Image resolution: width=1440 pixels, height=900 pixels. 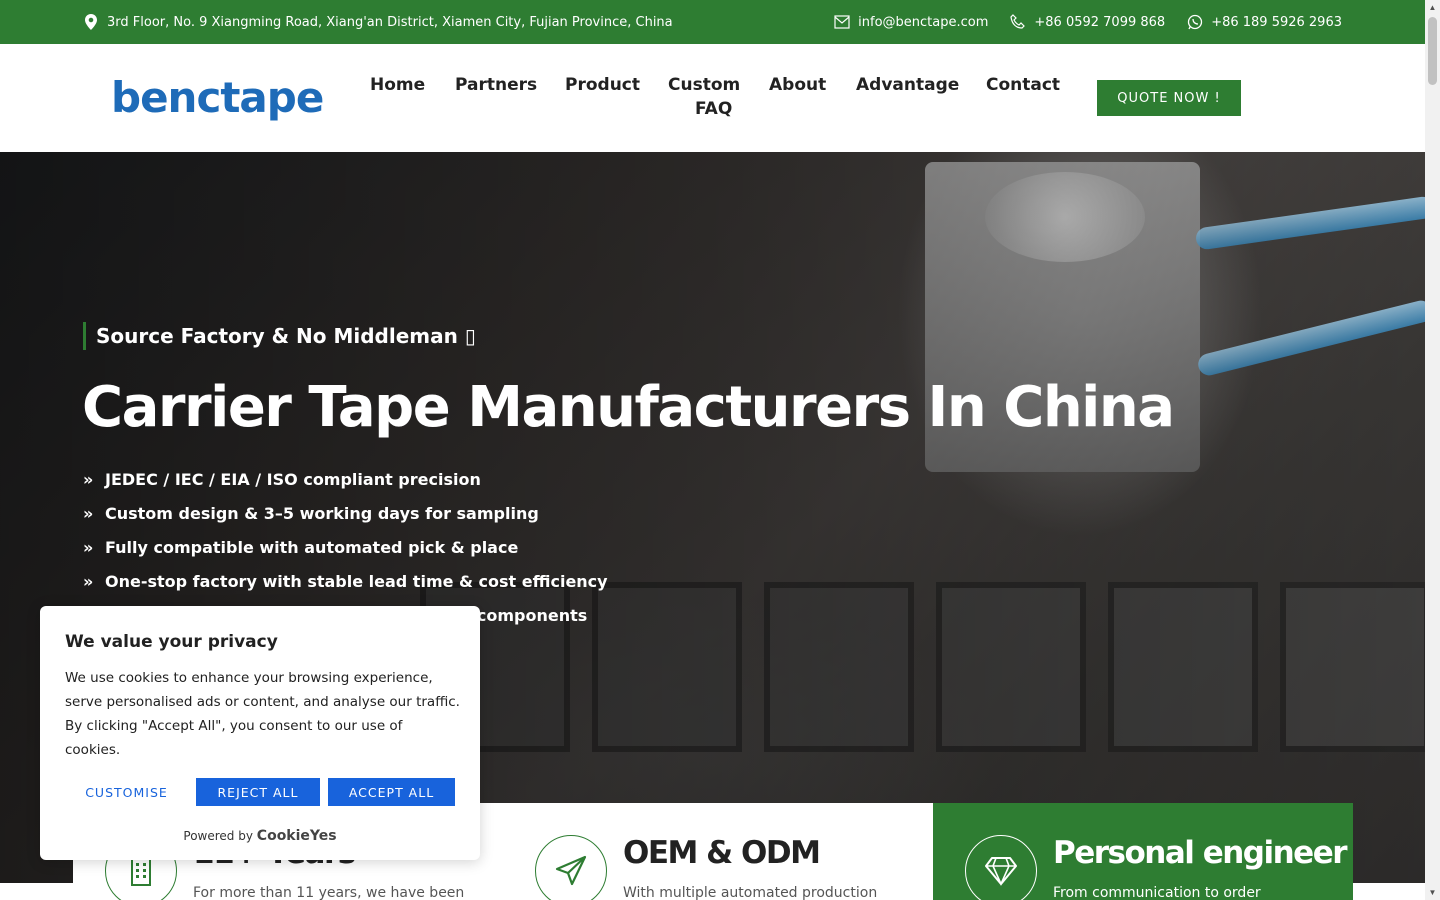 What do you see at coordinates (397, 85) in the screenshot?
I see `nav-home: Home` at bounding box center [397, 85].